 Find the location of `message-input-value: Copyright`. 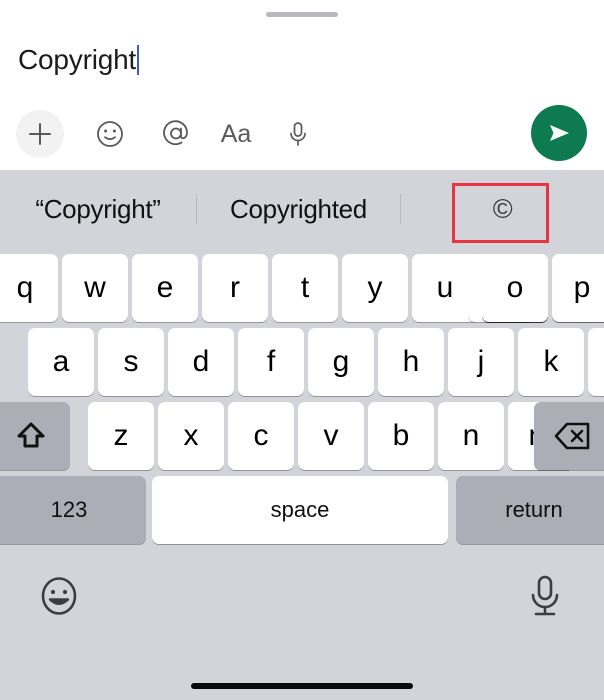

message-input-value: Copyright is located at coordinates (77, 59).